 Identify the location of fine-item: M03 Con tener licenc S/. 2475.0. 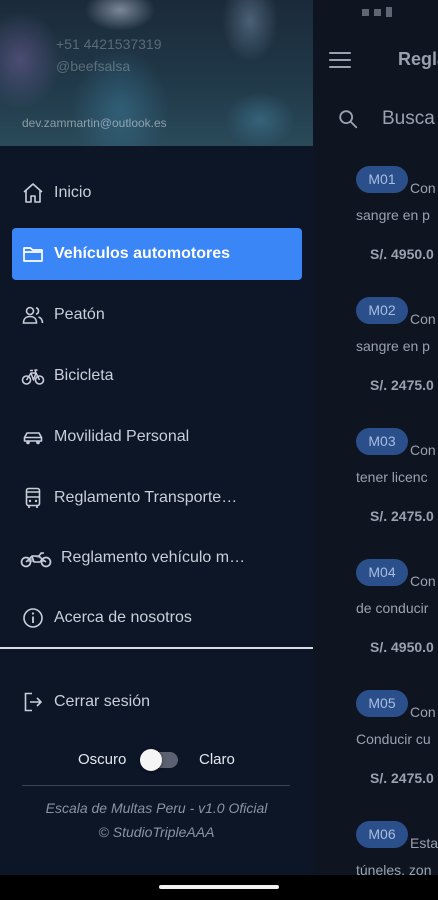
(375, 477).